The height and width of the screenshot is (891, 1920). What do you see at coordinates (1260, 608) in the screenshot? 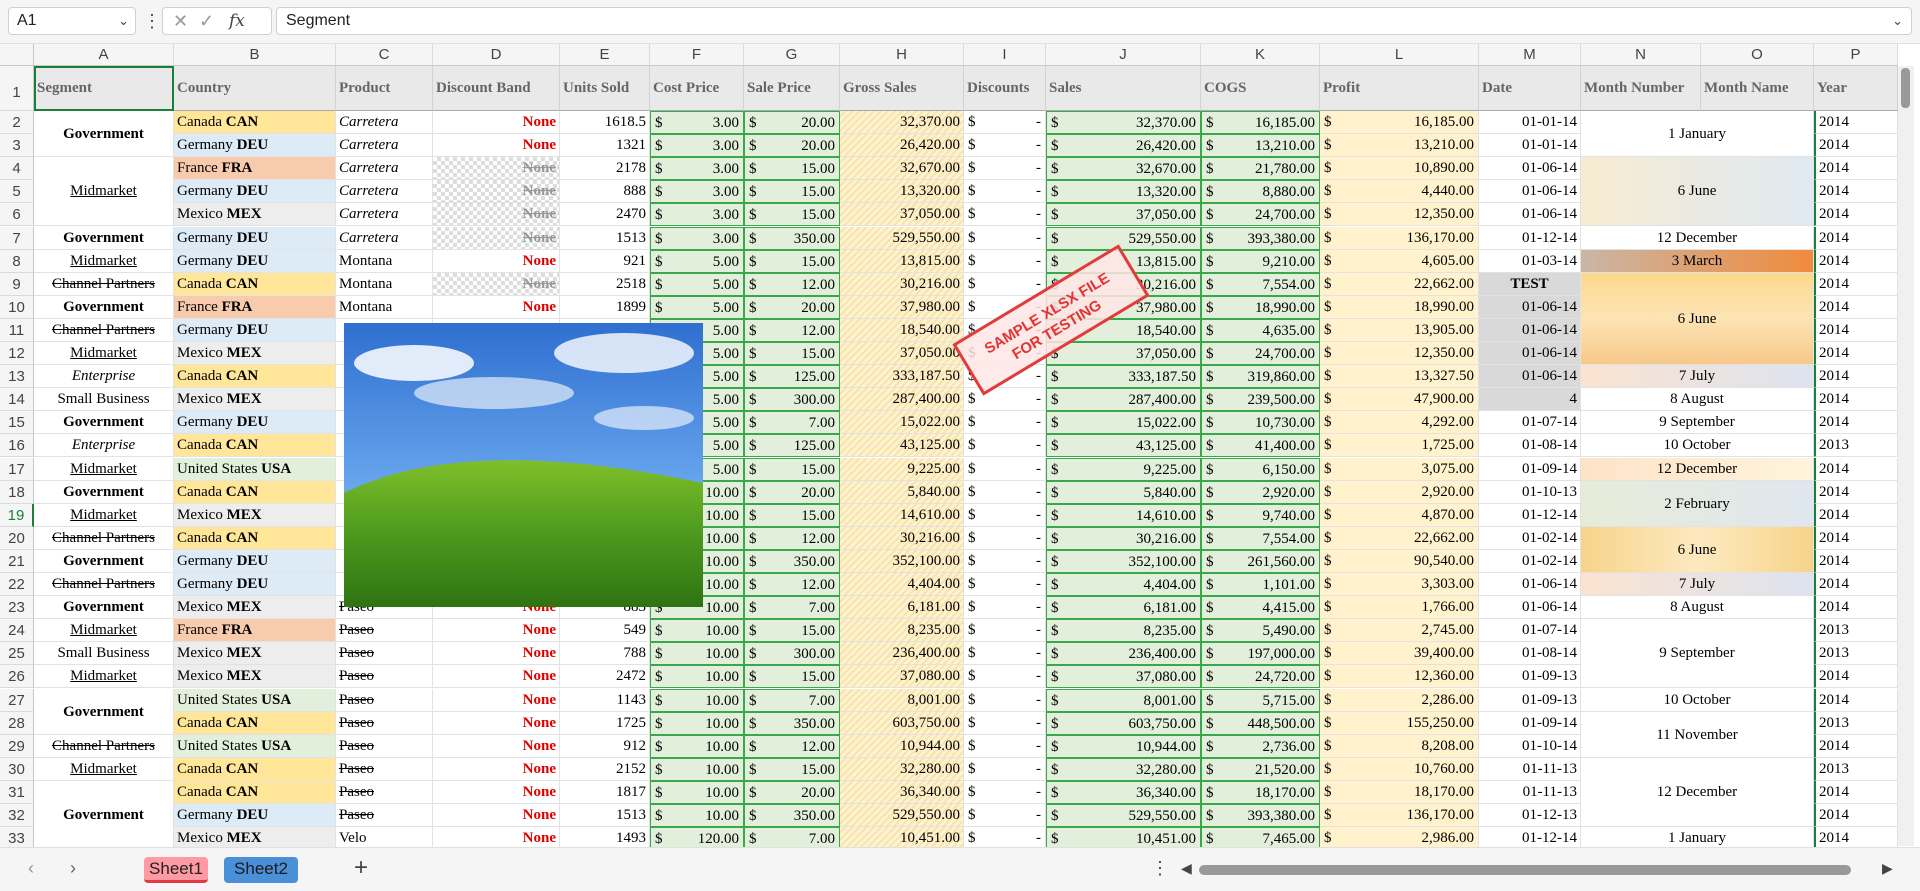
I see `cogs-cell: $4,415.00` at bounding box center [1260, 608].